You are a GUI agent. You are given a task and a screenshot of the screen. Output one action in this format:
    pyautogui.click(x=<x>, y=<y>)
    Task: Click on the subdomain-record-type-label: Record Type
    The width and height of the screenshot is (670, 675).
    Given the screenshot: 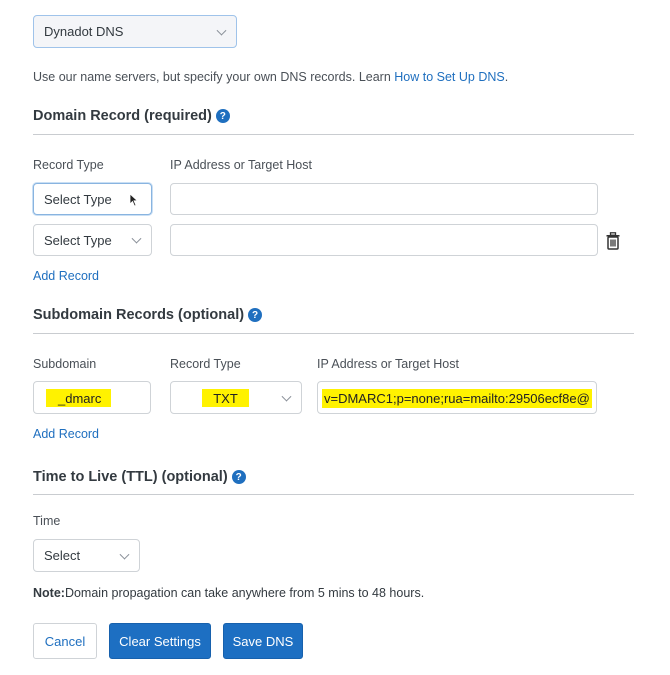 What is the action you would take?
    pyautogui.click(x=205, y=364)
    